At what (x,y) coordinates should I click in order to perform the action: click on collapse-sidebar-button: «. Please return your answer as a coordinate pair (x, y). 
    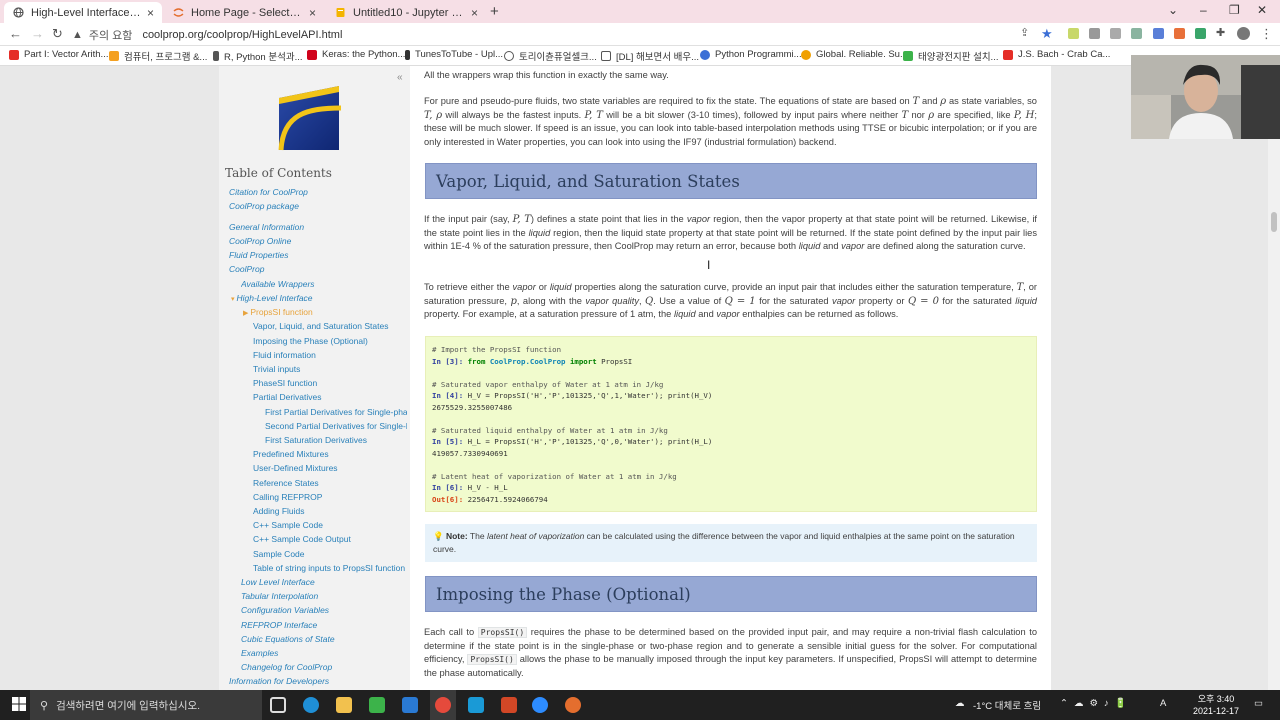
    Looking at the image, I should click on (400, 77).